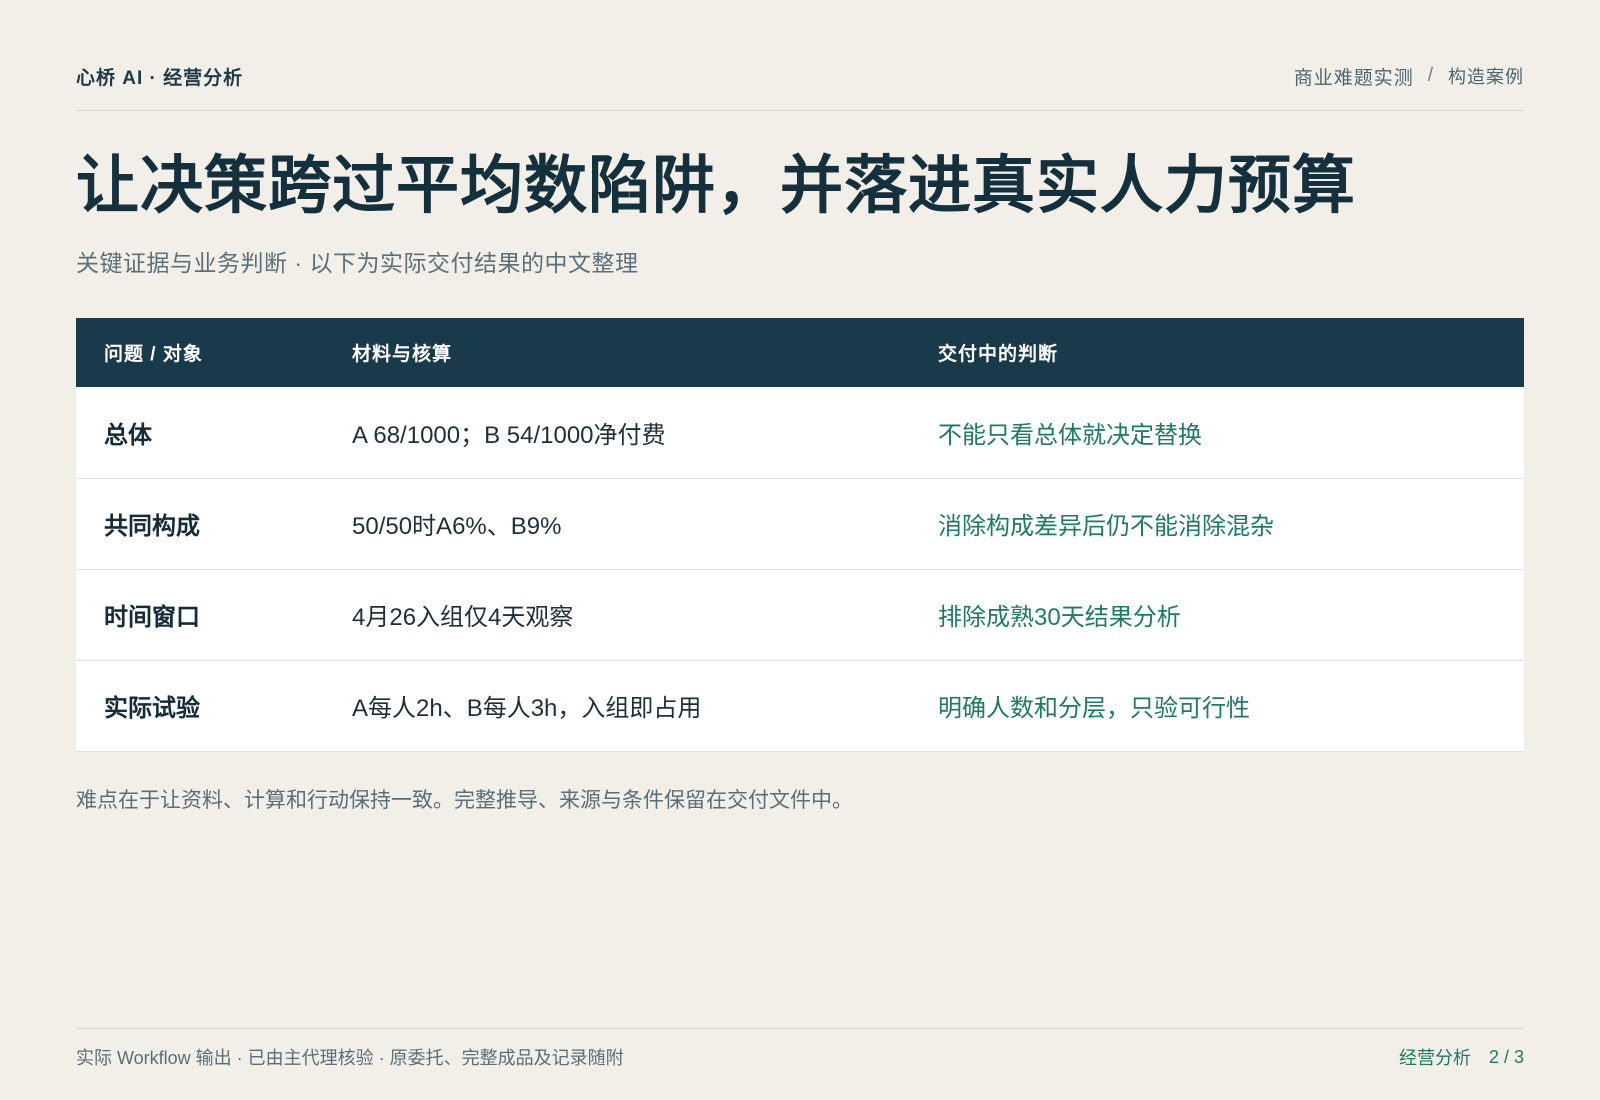 Image resolution: width=1600 pixels, height=1100 pixels. Describe the element at coordinates (128, 435) in the screenshot. I see `row-issue-cell: 总体` at that location.